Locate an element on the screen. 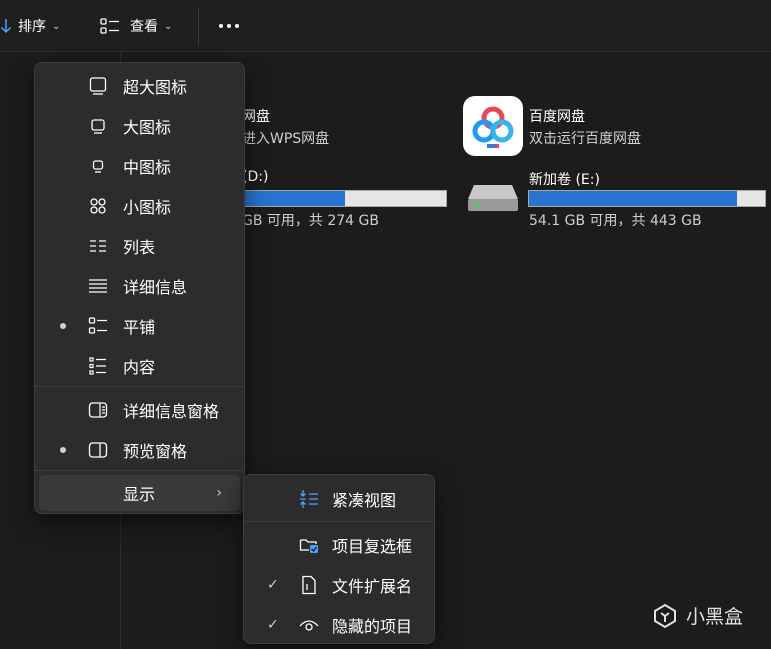 The width and height of the screenshot is (771, 649). heybox-logo-icon is located at coordinates (665, 615).